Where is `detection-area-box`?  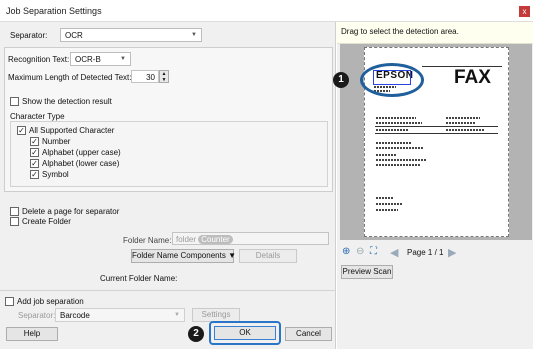 detection-area-box is located at coordinates (392, 77).